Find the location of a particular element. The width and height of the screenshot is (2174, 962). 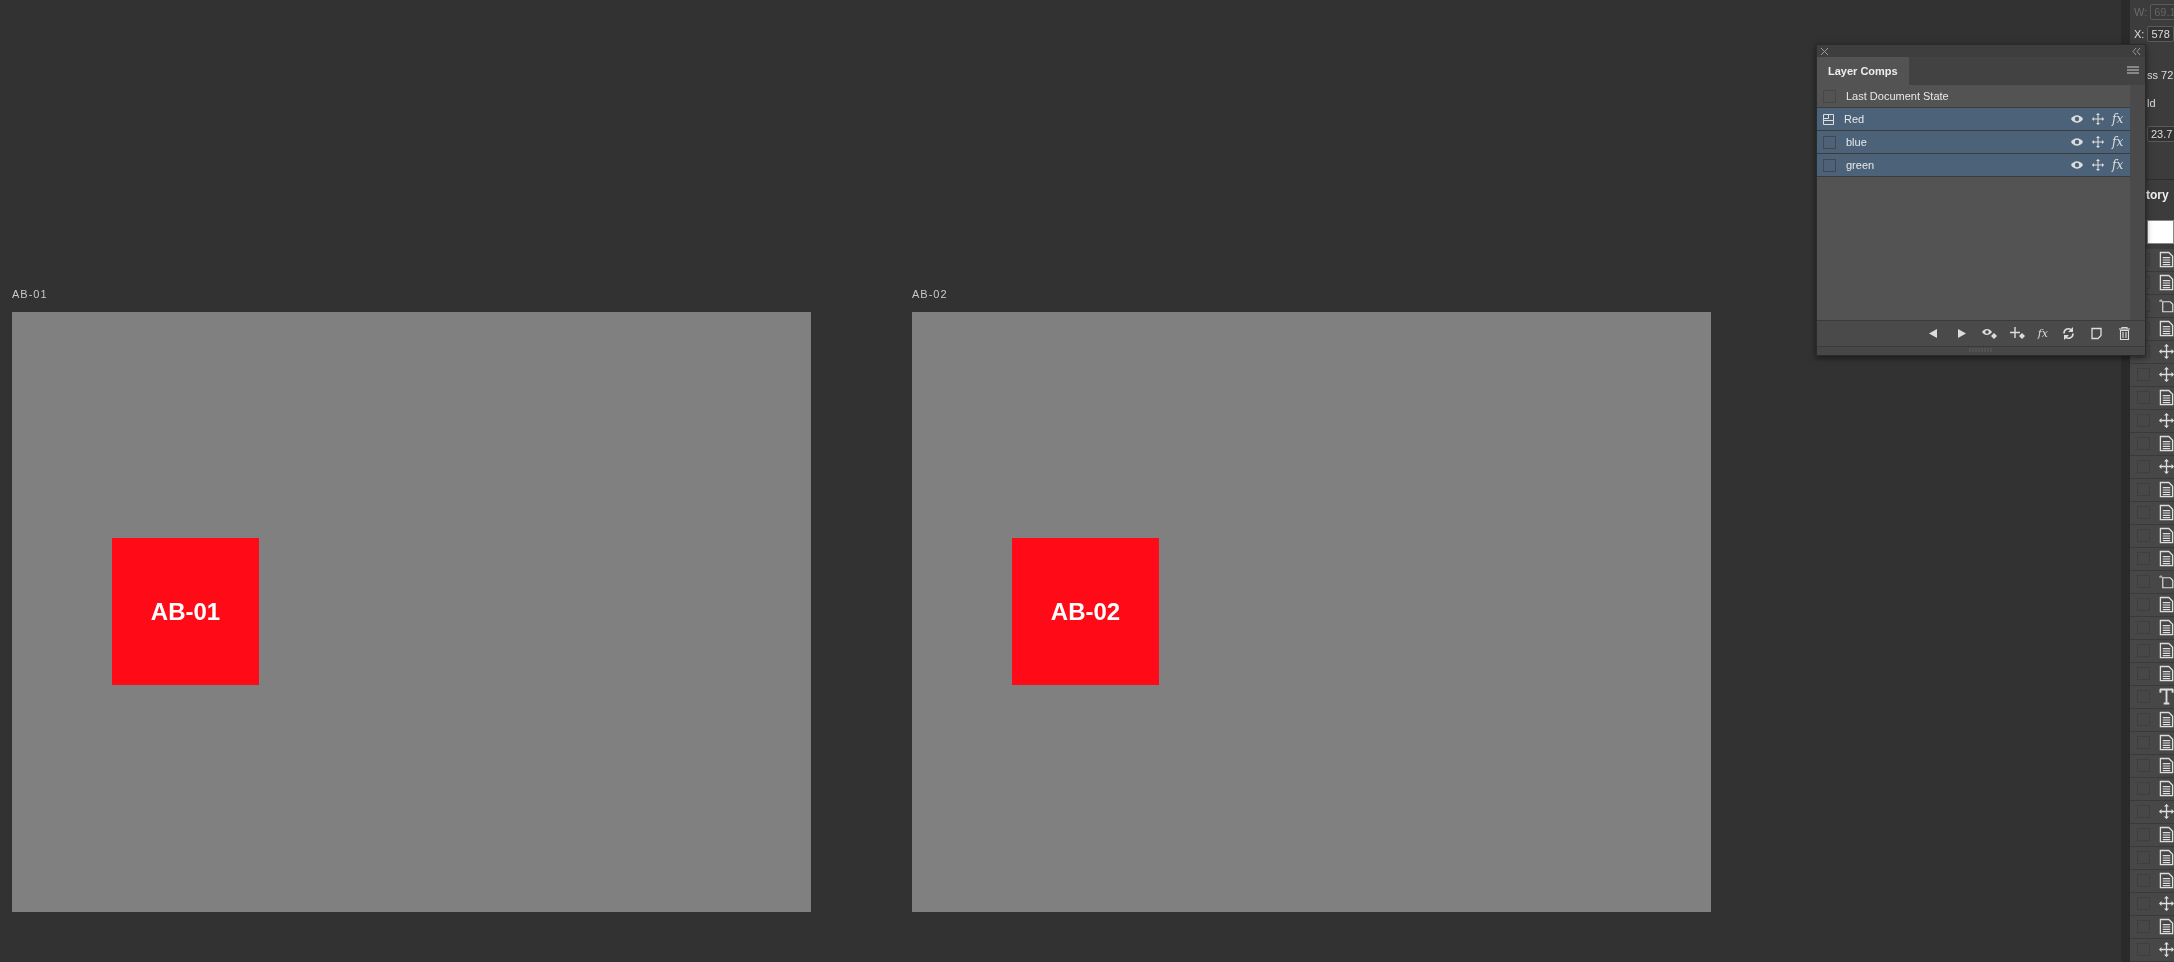

font-style-fragment: ld is located at coordinates (2151, 102).